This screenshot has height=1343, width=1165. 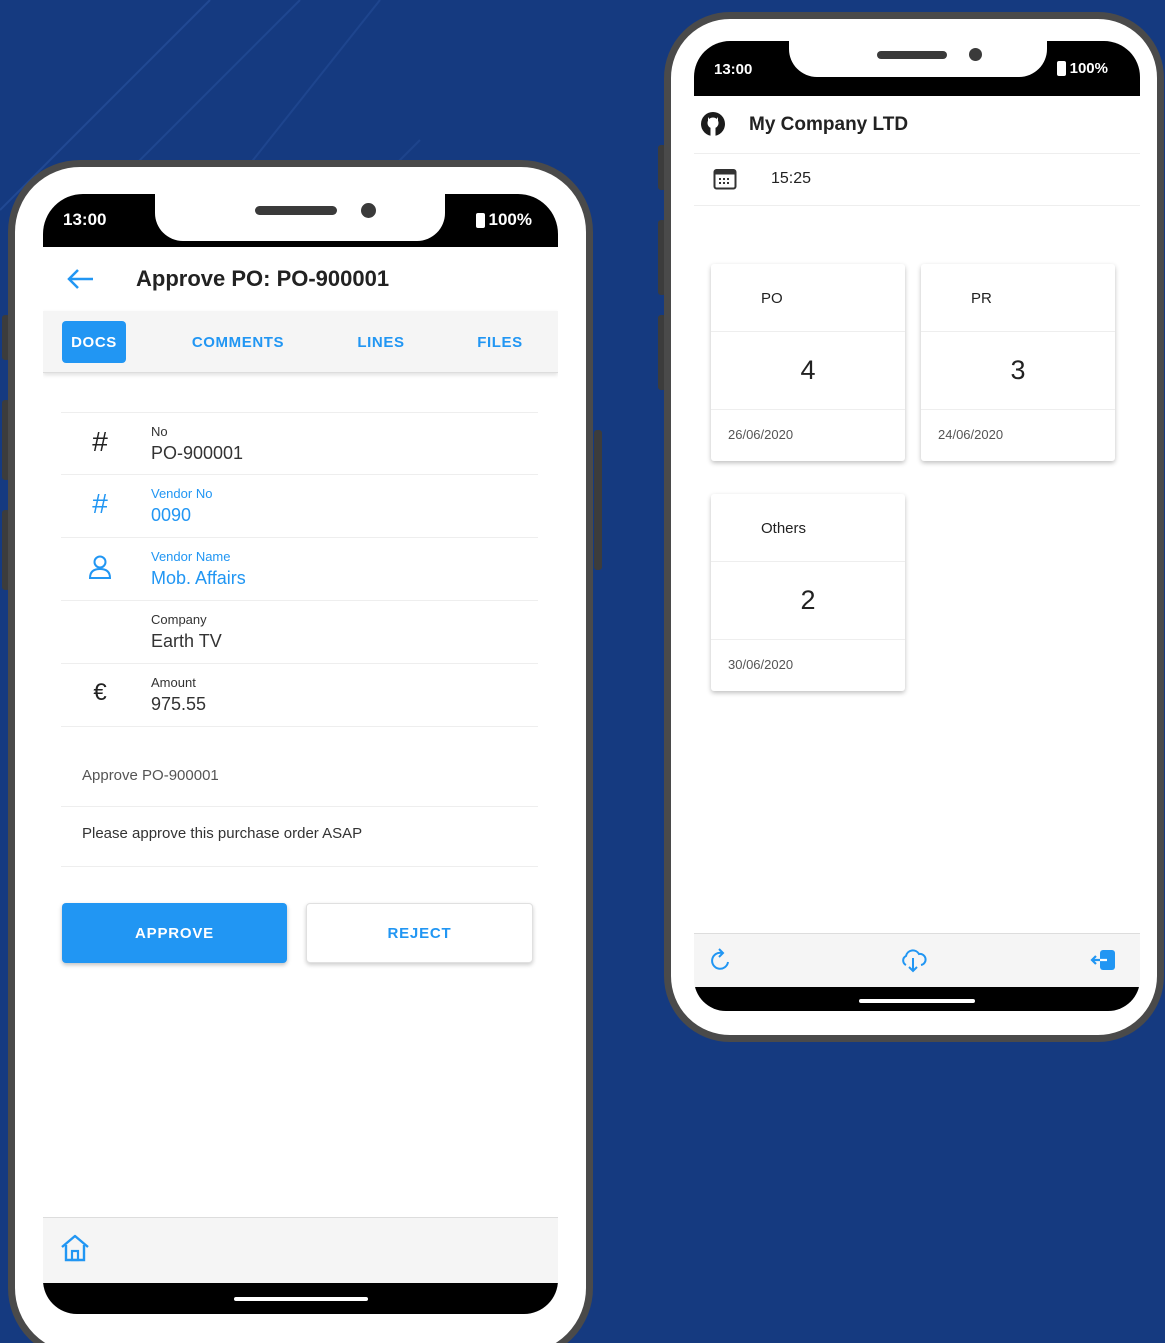 I want to click on calendar-icon, so click(x=725, y=179).